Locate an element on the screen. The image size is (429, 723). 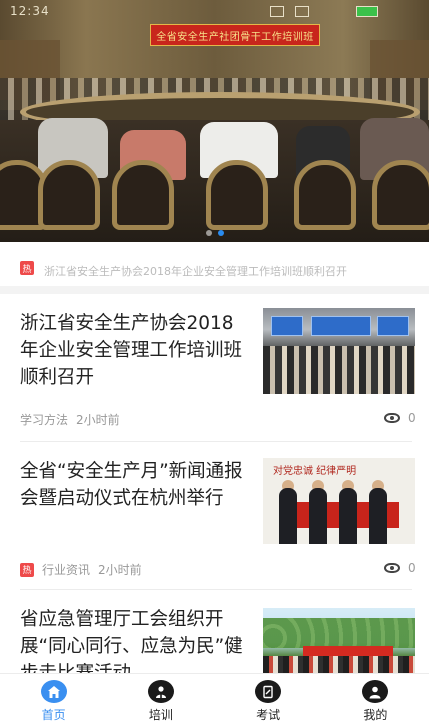
tab-training: 培训 is located at coordinates (160, 698).